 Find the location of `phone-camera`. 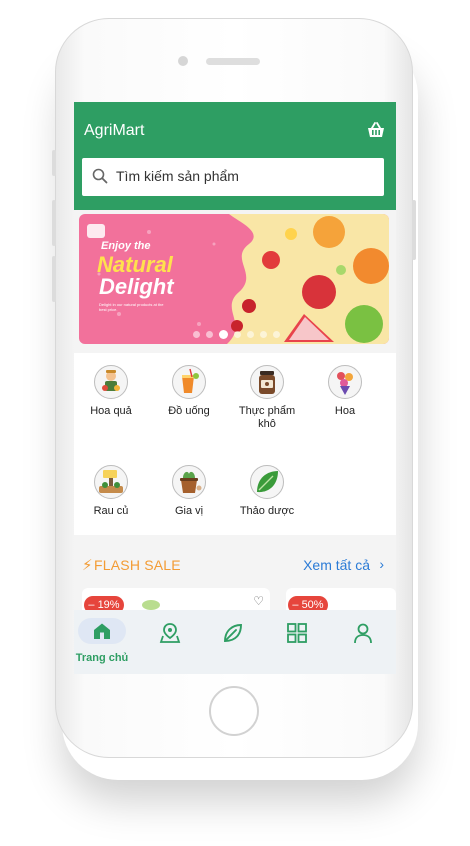

phone-camera is located at coordinates (183, 61).